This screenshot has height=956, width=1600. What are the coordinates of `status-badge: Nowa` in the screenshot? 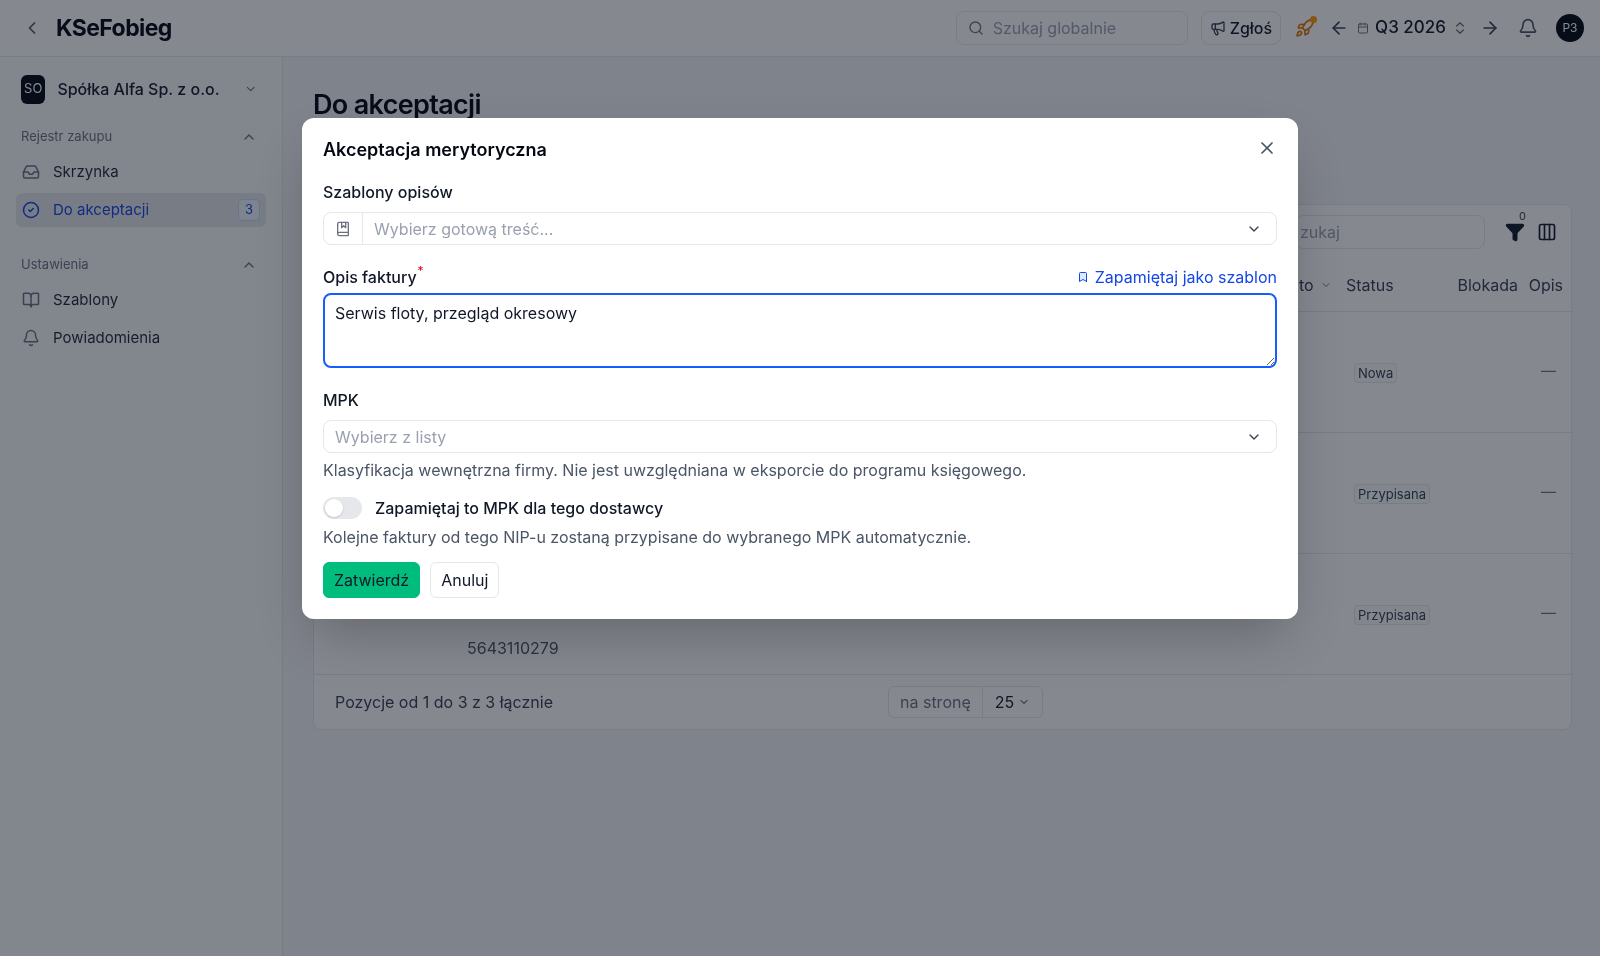 It's located at (1376, 372).